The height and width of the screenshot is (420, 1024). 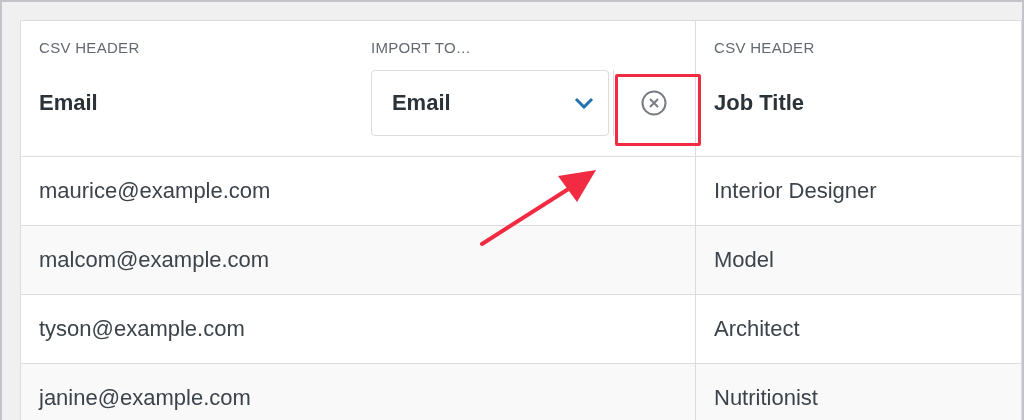 What do you see at coordinates (859, 260) in the screenshot?
I see `table-cell: Model` at bounding box center [859, 260].